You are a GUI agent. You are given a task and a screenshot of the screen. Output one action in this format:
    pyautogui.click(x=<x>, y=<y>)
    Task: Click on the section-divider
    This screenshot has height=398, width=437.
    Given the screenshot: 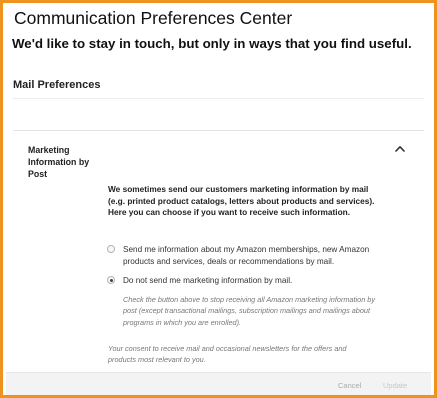 What is the action you would take?
    pyautogui.click(x=218, y=98)
    